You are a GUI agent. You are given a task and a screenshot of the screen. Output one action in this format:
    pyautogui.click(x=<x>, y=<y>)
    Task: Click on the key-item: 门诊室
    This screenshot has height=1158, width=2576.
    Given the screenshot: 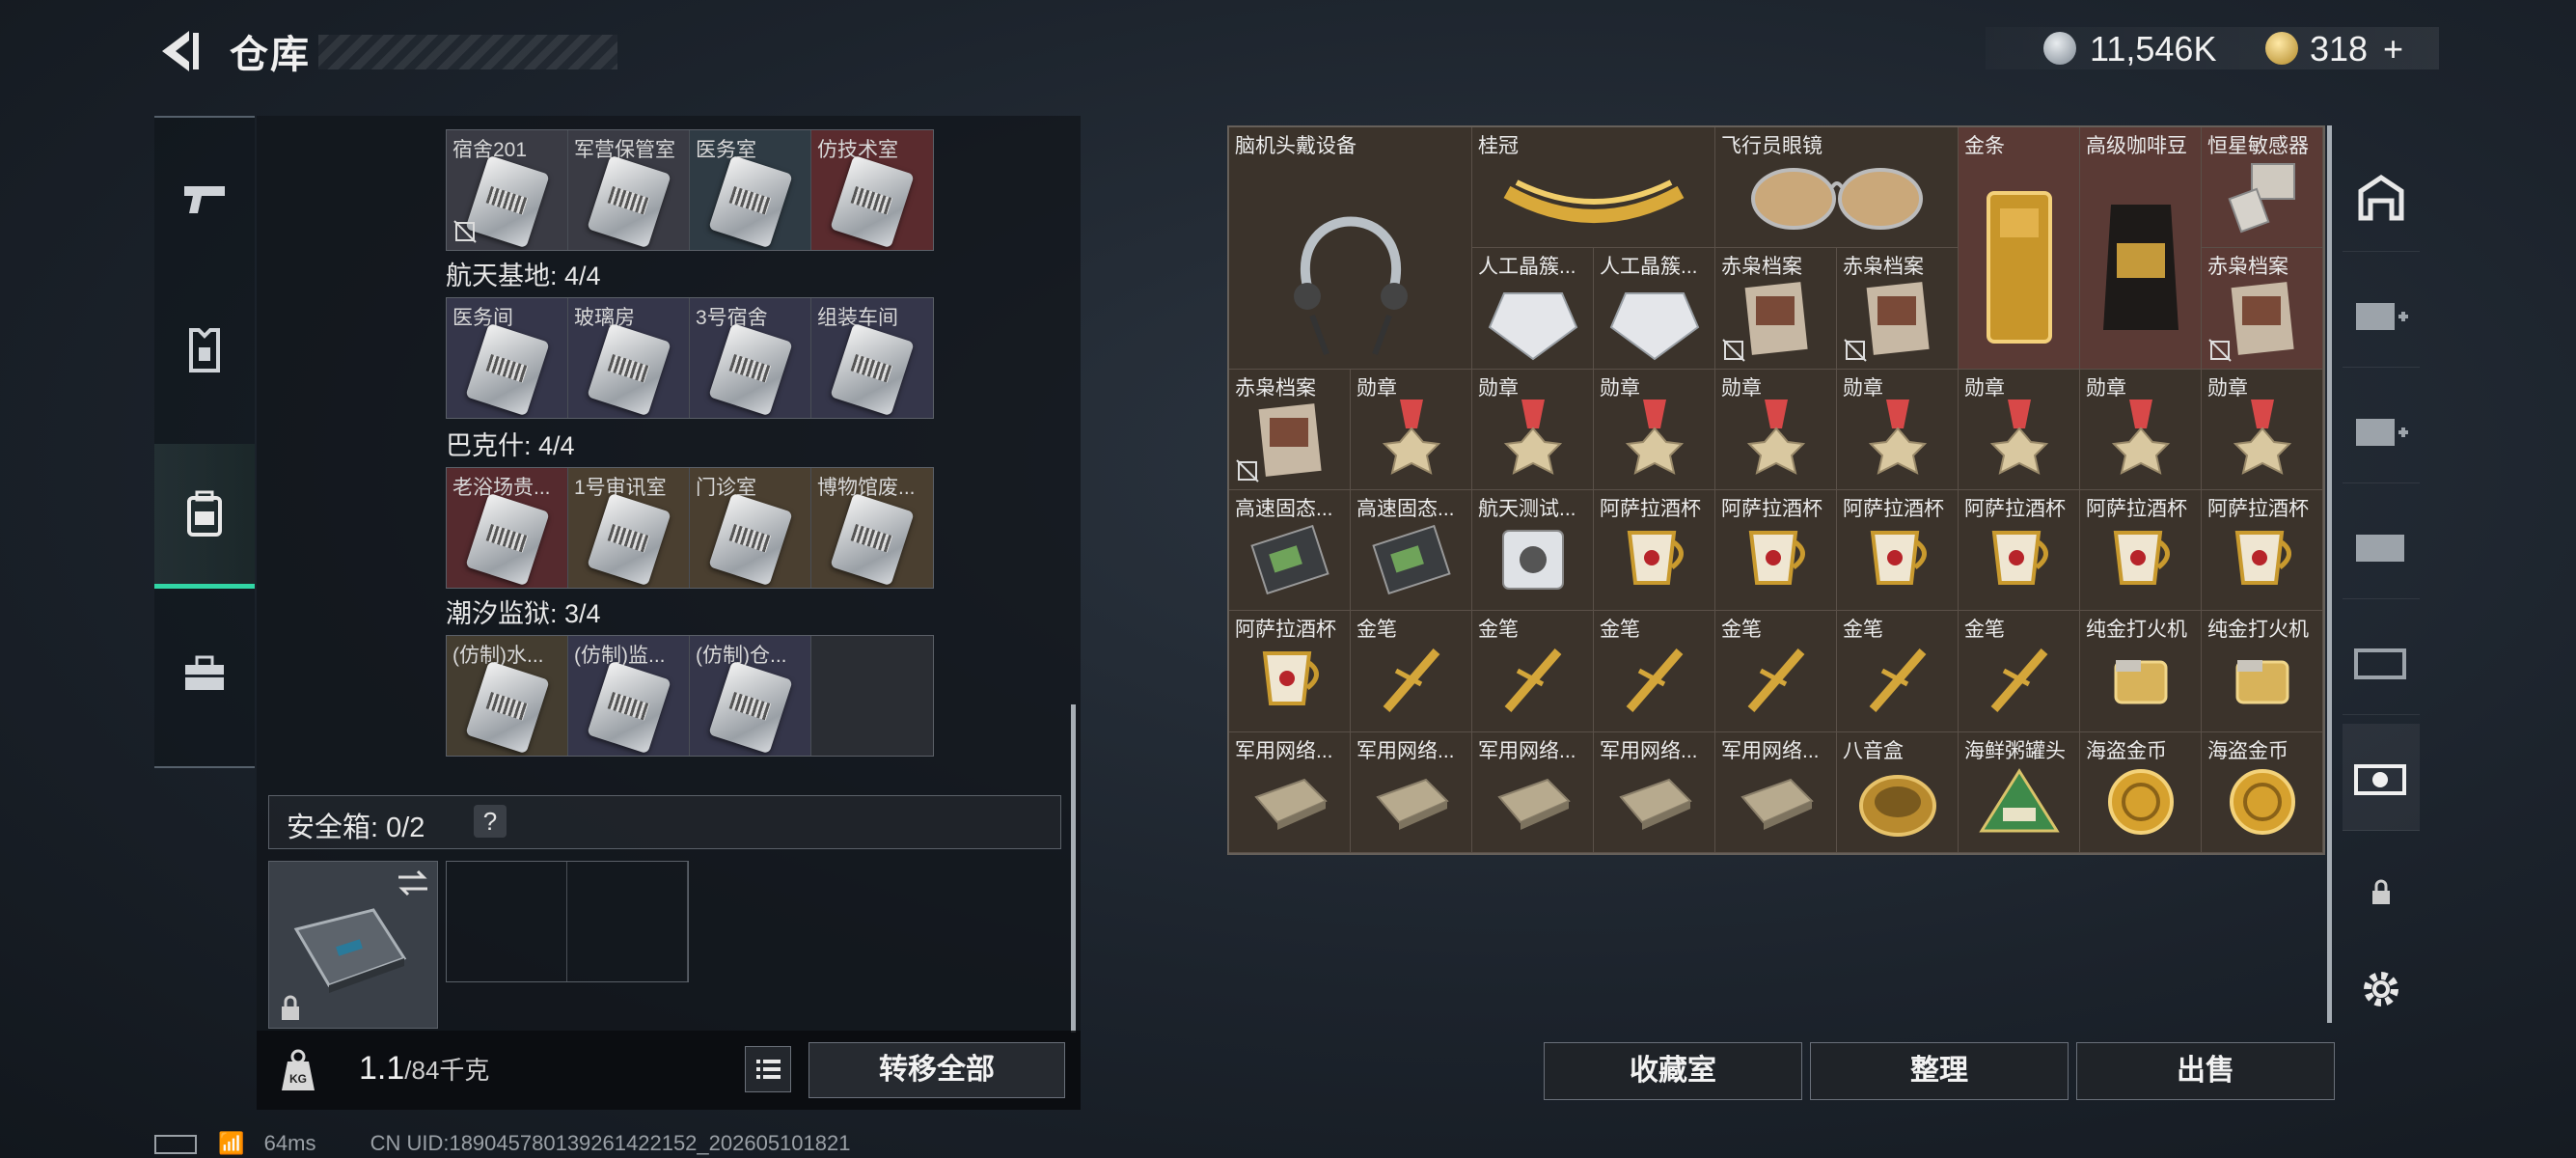 What is the action you would take?
    pyautogui.click(x=750, y=528)
    